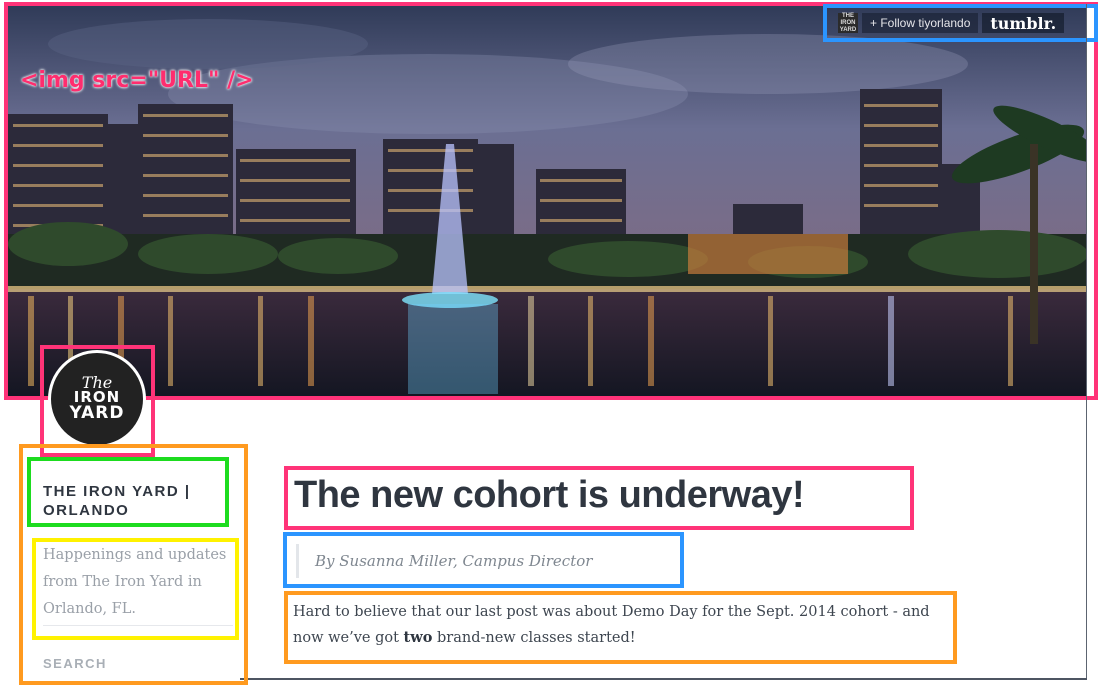  I want to click on follow-label: + Follow tiyorlando, so click(920, 23).